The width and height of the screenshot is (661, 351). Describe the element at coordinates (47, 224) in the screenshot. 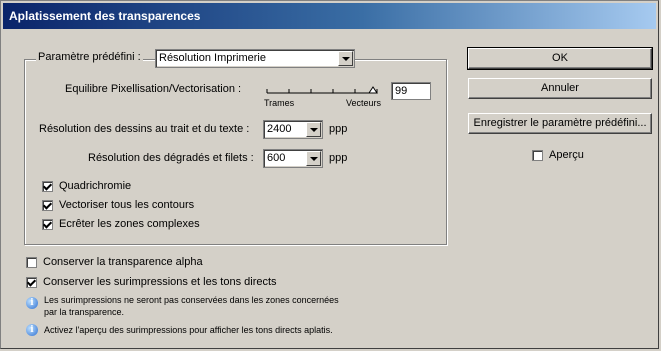

I see `clip-complex-checkbox` at that location.